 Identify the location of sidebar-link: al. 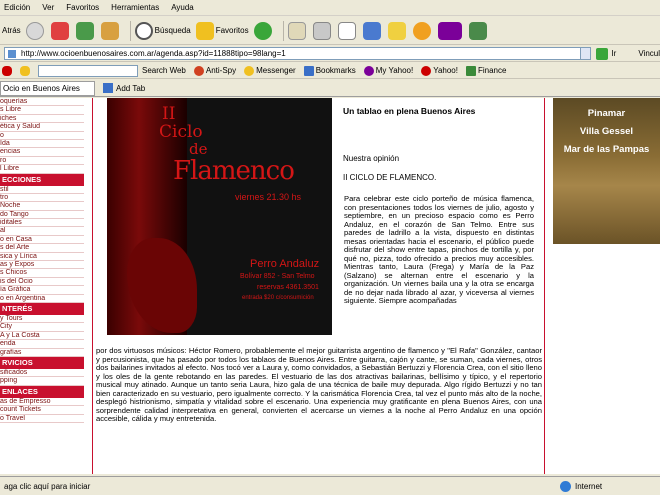
(42, 231).